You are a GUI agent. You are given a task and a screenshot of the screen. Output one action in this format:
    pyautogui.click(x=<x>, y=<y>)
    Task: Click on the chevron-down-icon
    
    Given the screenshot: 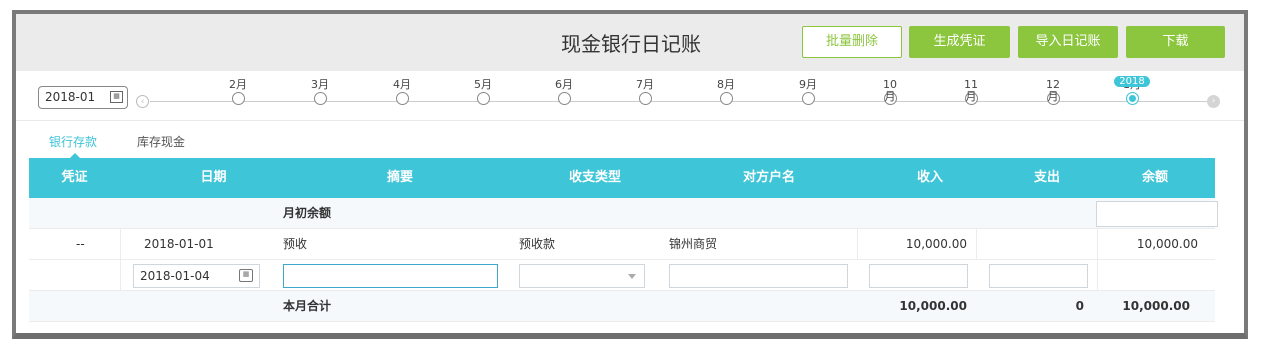 What is the action you would take?
    pyautogui.click(x=632, y=276)
    